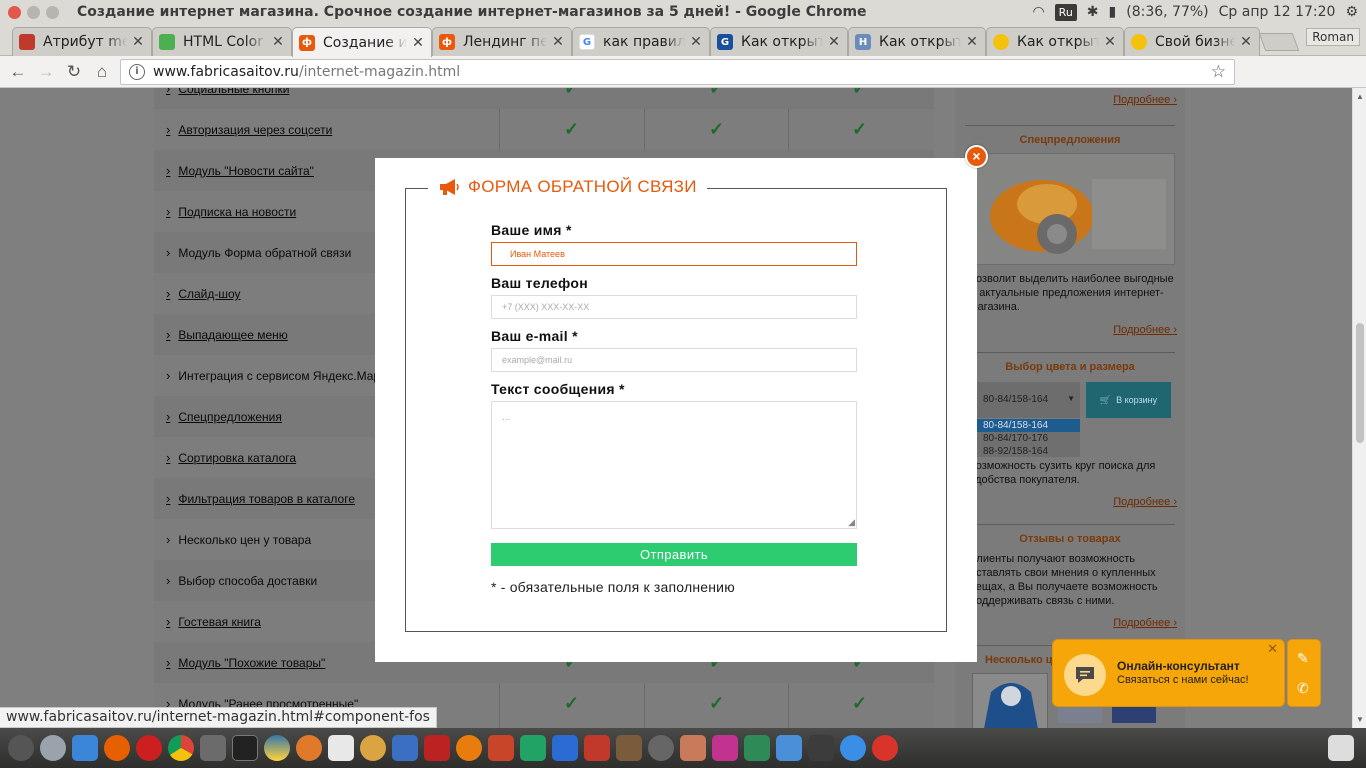  What do you see at coordinates (137, 72) in the screenshot?
I see `info-icon: i` at bounding box center [137, 72].